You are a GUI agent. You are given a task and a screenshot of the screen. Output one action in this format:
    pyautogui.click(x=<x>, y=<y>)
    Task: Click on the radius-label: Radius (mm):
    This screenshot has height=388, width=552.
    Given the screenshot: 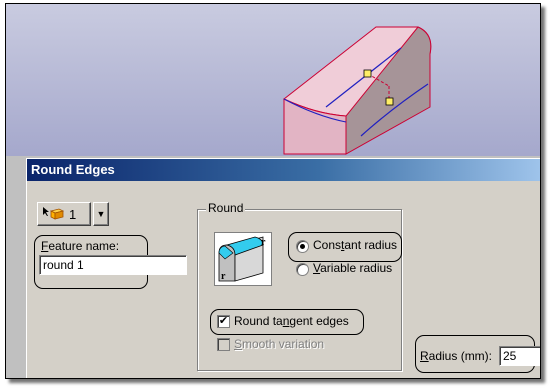 What is the action you would take?
    pyautogui.click(x=456, y=356)
    